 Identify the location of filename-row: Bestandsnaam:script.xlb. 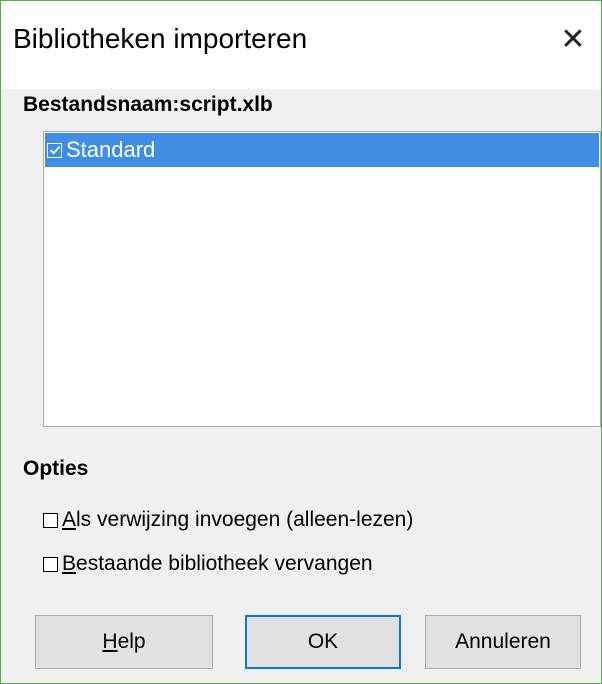
(148, 105).